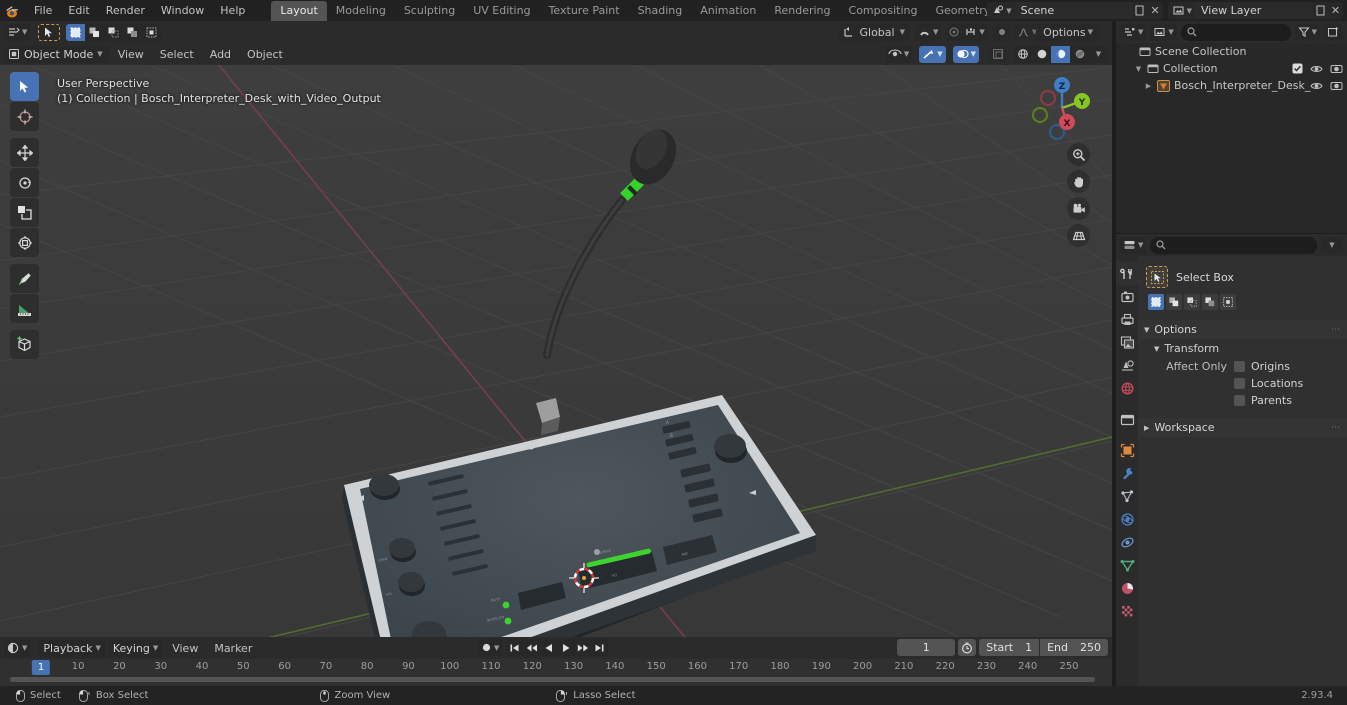 The image size is (1347, 705). Describe the element at coordinates (928, 32) in the screenshot. I see `snap-magnet-icon: ▼` at that location.